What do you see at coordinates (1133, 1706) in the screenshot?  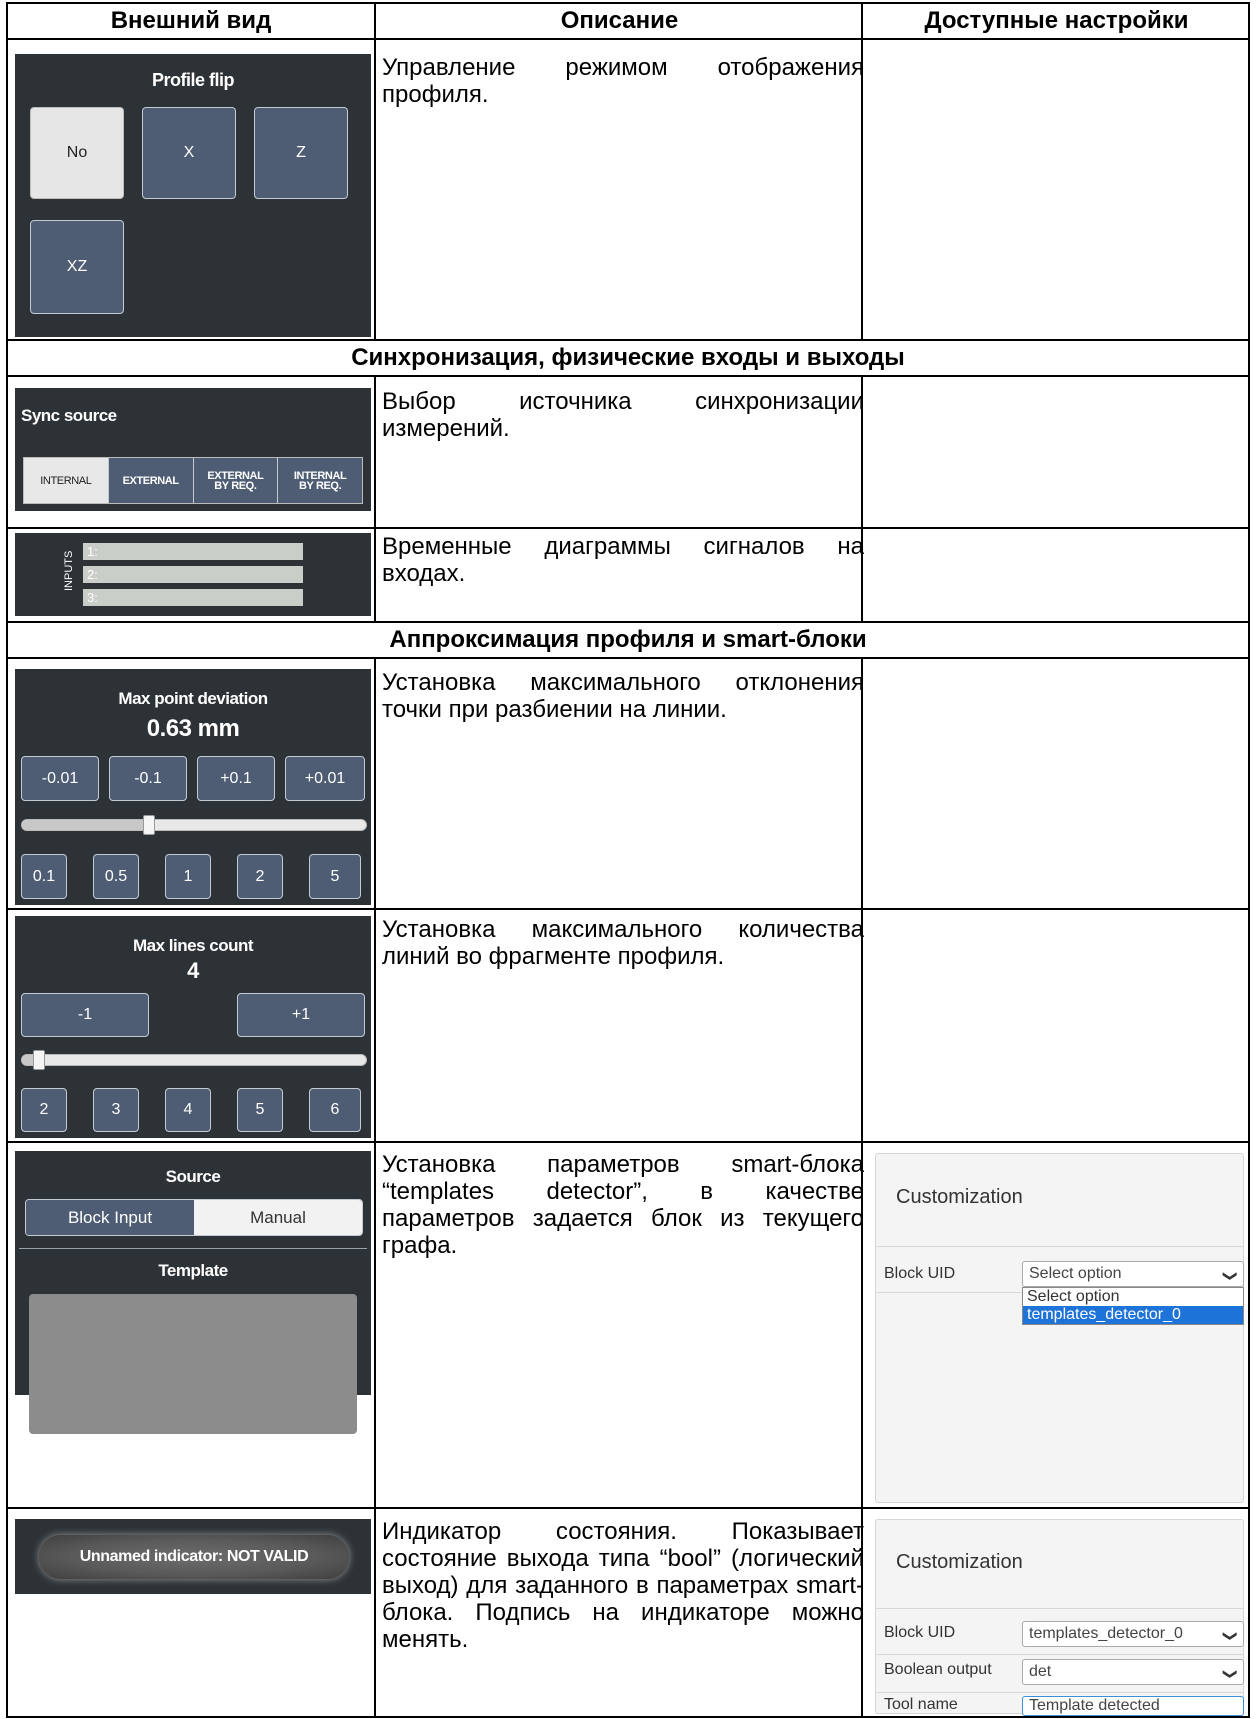 I see `tool-name-input: Template detected` at bounding box center [1133, 1706].